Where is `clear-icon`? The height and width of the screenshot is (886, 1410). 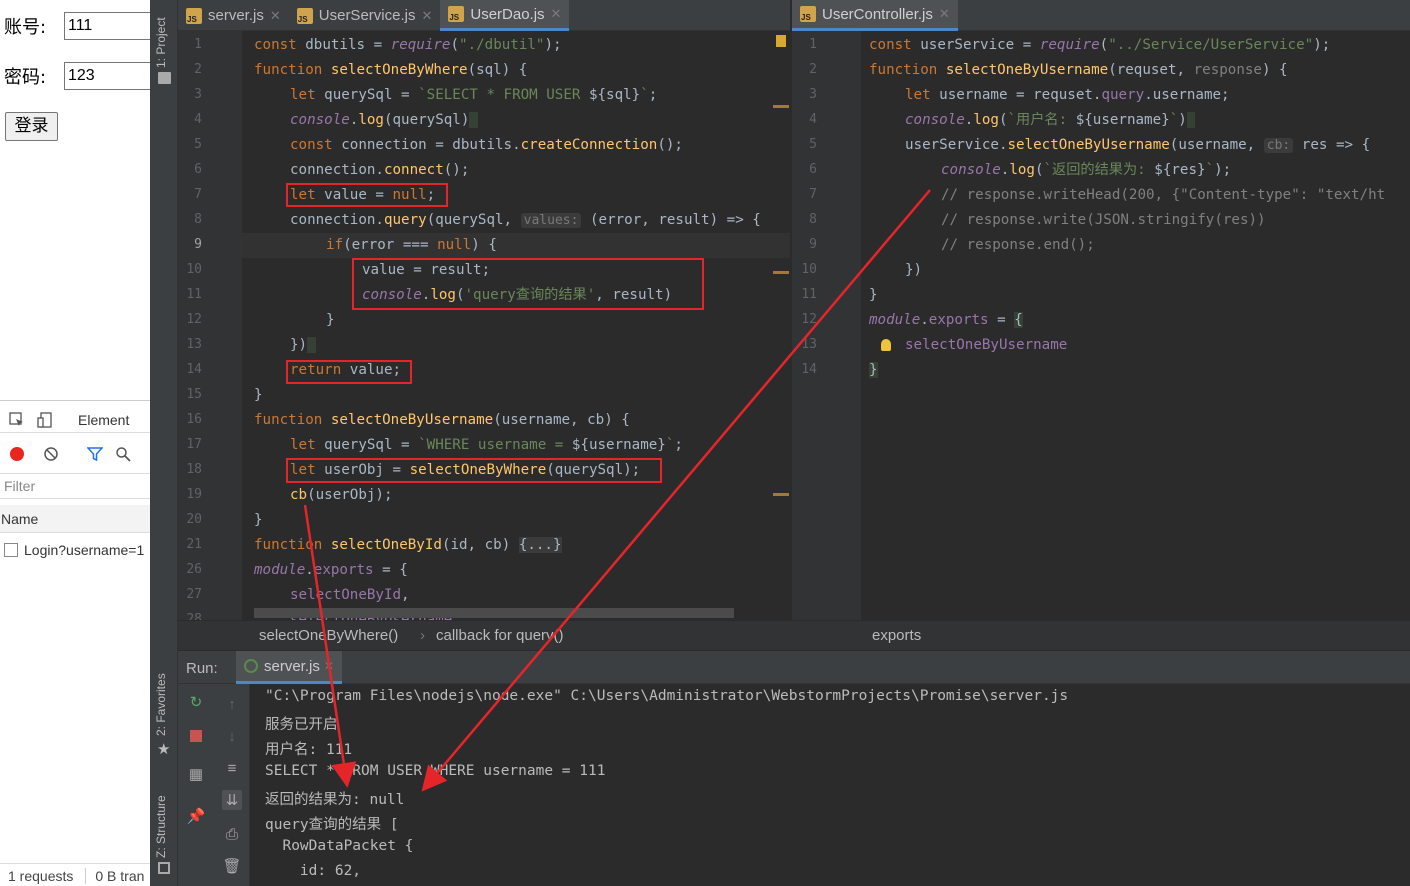
clear-icon is located at coordinates (51, 454).